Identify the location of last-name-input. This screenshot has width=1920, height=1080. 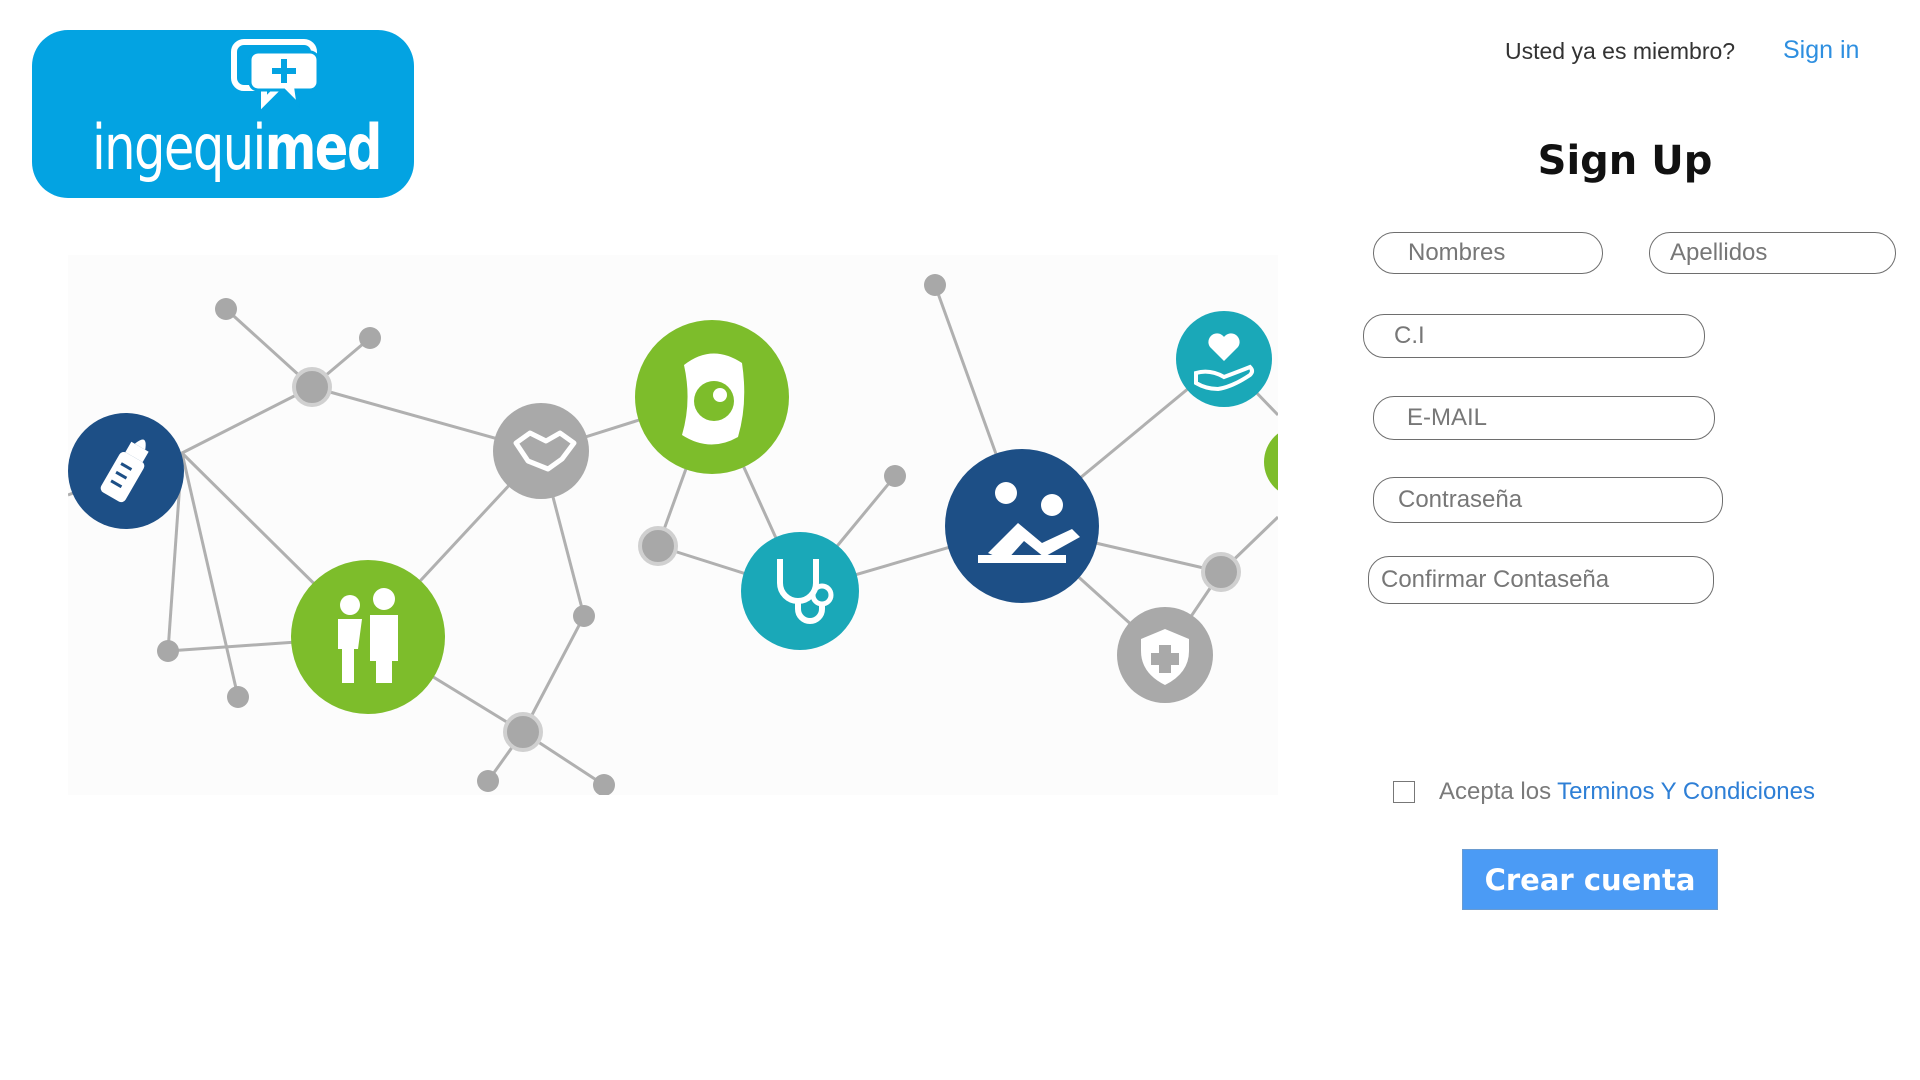
(1772, 253).